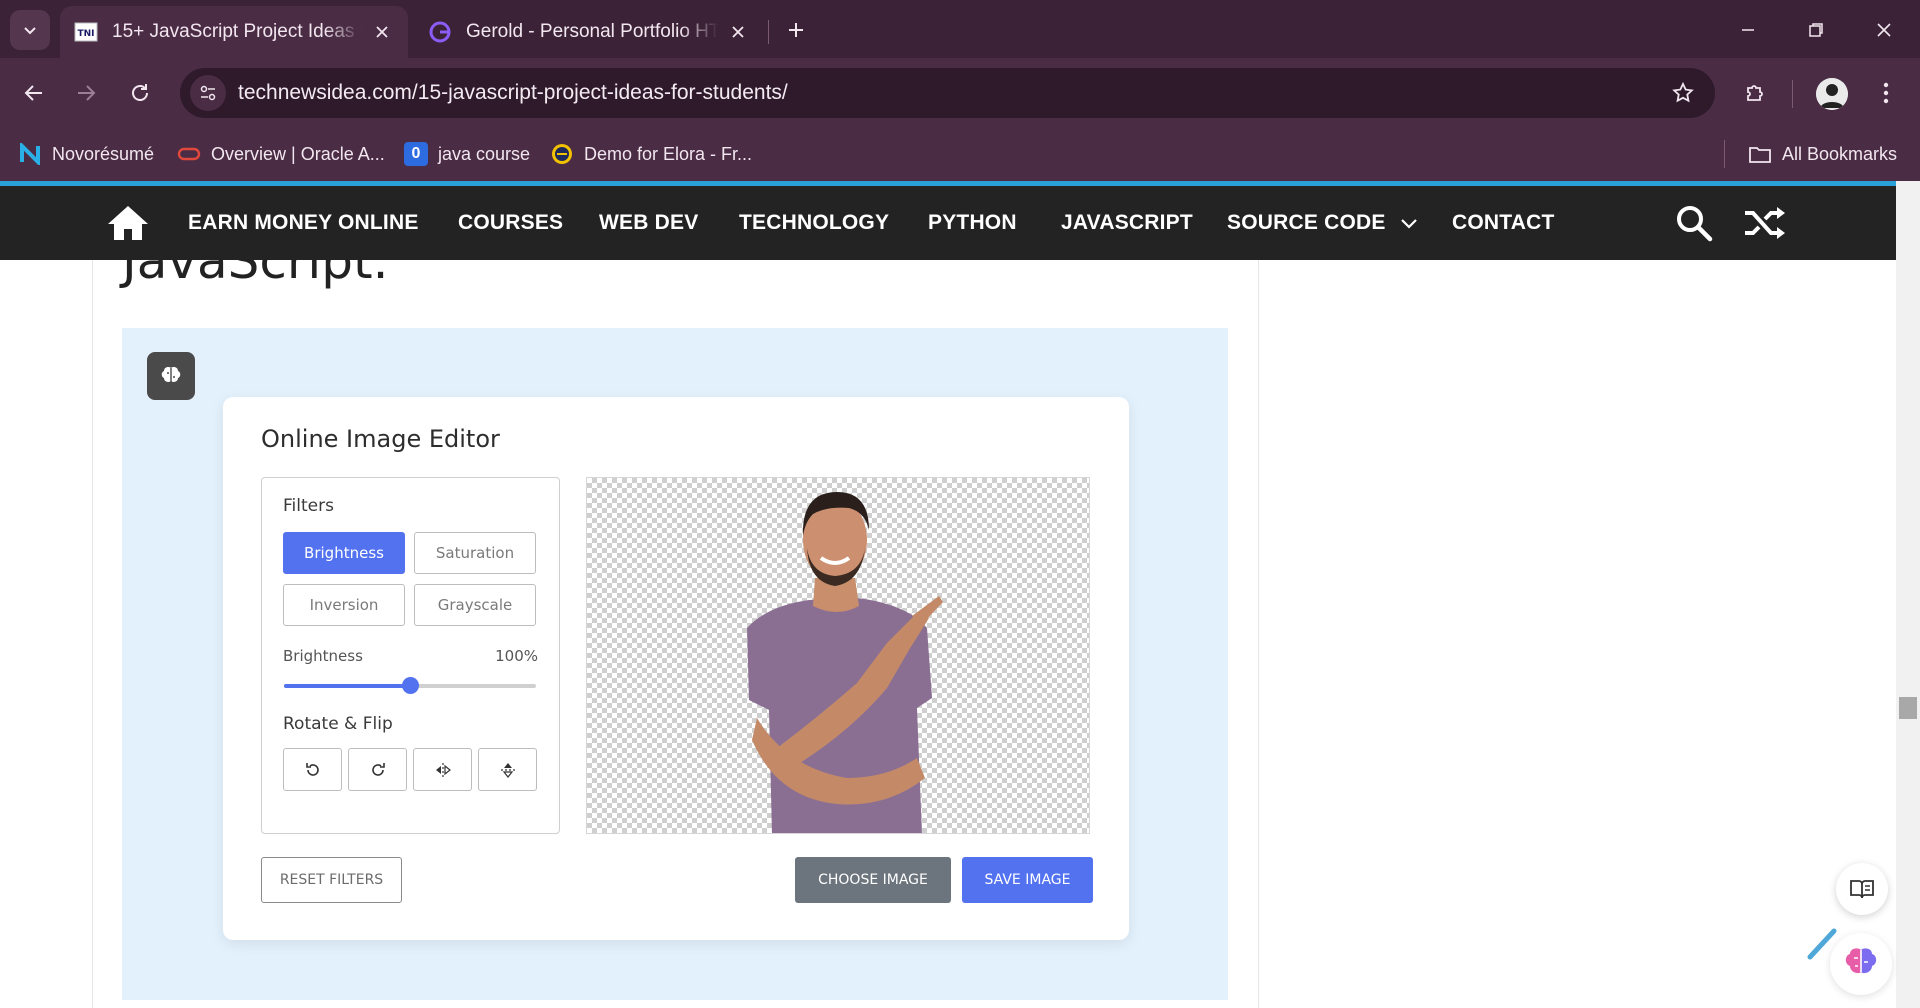  What do you see at coordinates (344, 553) in the screenshot?
I see `filter-brightness-button: Brightness` at bounding box center [344, 553].